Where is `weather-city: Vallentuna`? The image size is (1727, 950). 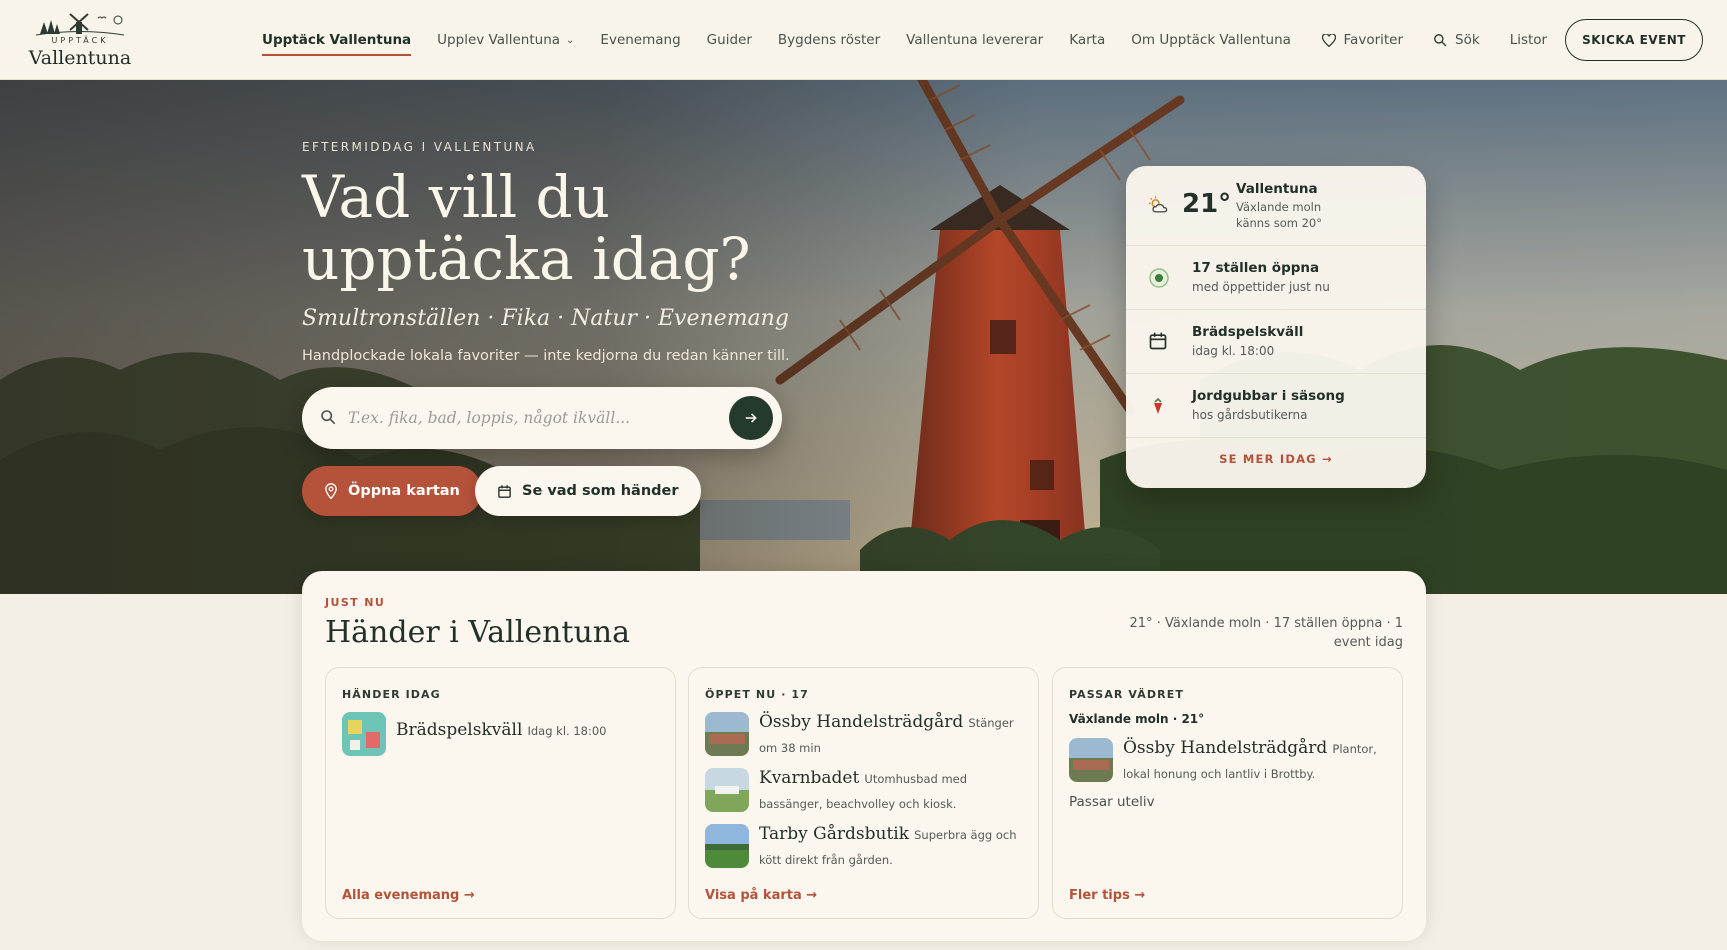 weather-city: Vallentuna is located at coordinates (1277, 189).